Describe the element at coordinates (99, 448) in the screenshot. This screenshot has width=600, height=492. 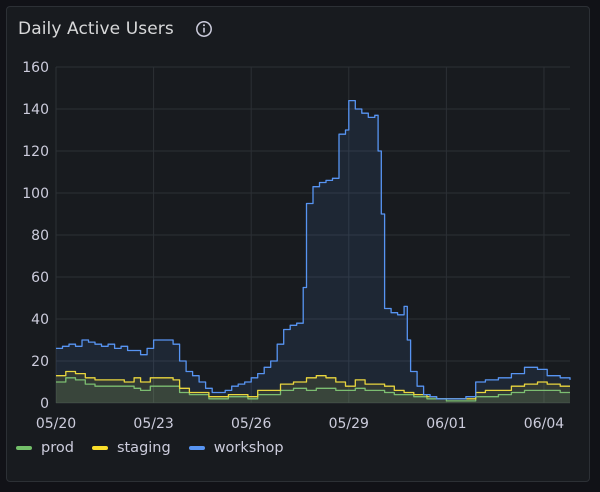
I see `legend-swatch-staging` at that location.